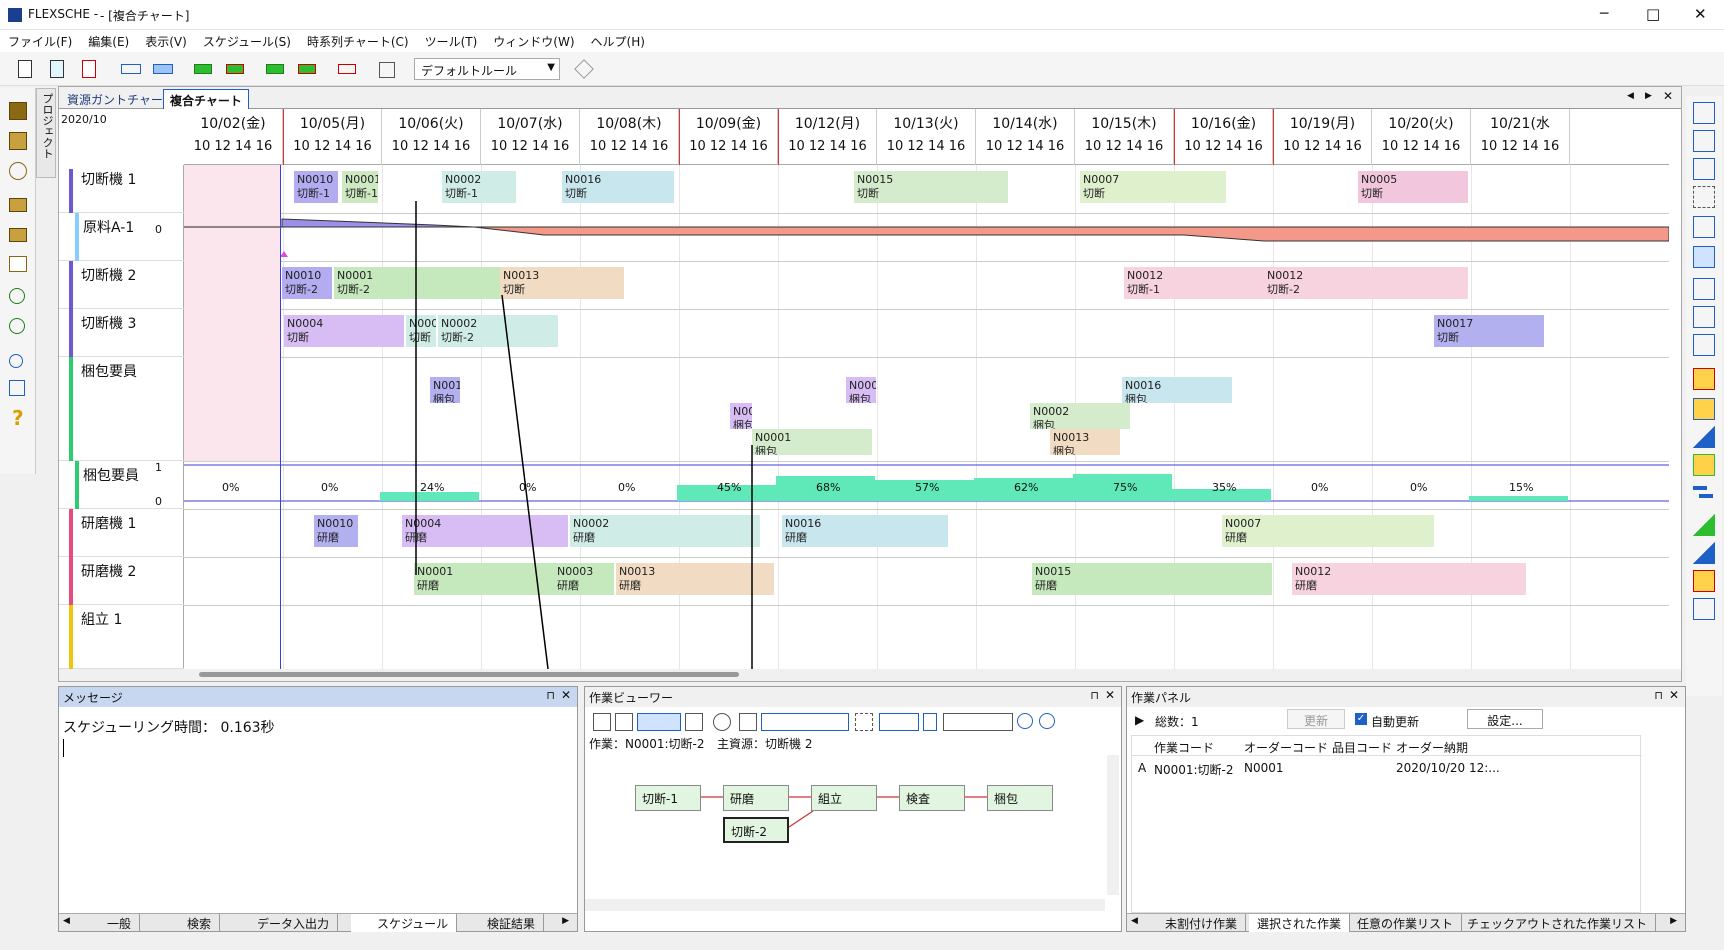  I want to click on menu-schedule: スケジュール(S), so click(247, 41).